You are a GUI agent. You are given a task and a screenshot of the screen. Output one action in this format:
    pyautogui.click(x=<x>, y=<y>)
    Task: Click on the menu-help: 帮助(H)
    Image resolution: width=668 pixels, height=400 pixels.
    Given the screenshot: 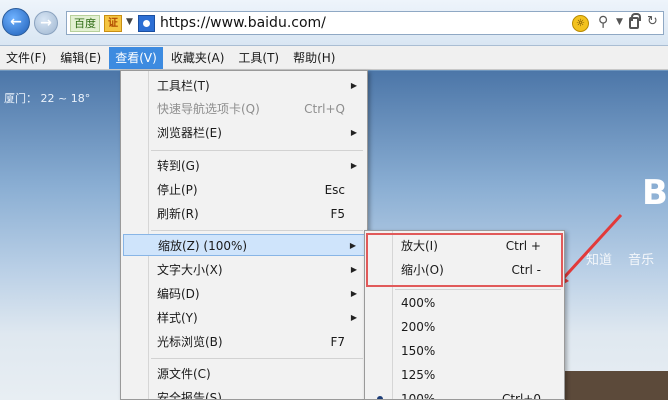 What is the action you would take?
    pyautogui.click(x=314, y=58)
    